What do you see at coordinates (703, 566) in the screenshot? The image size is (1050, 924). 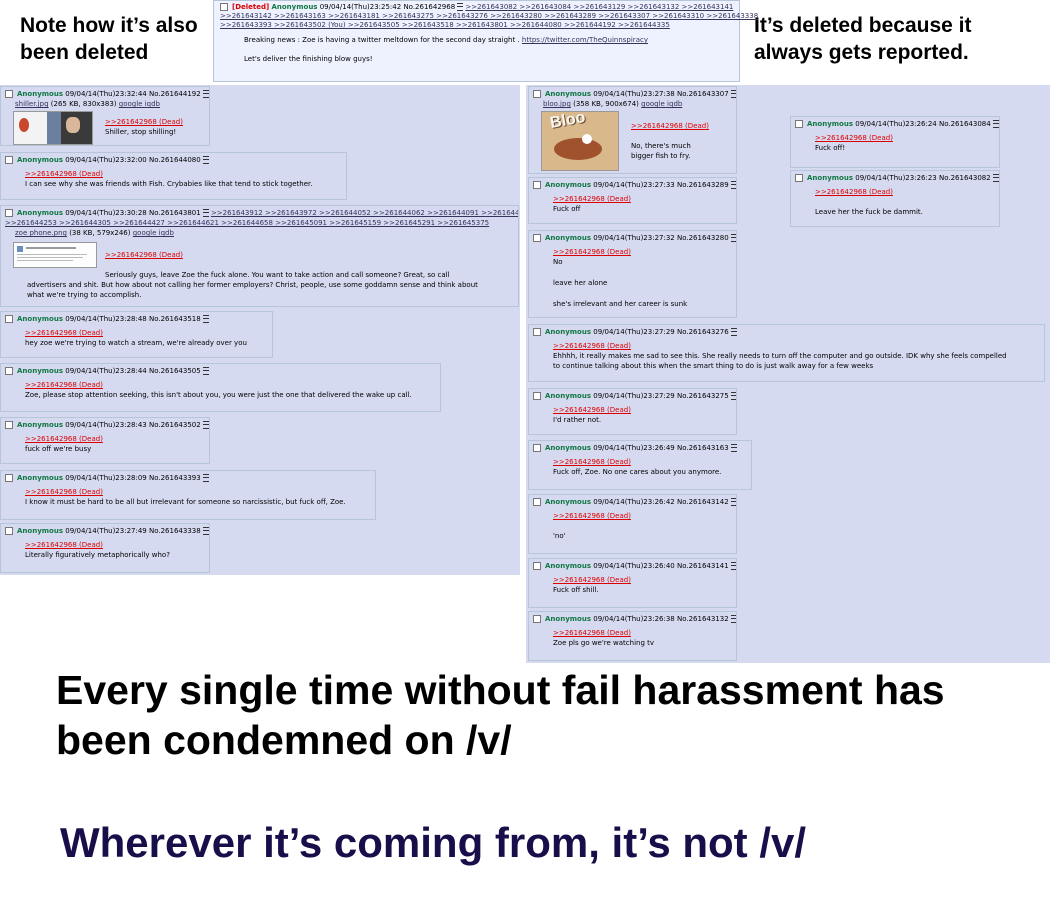 I see `post-number: No.261643141` at bounding box center [703, 566].